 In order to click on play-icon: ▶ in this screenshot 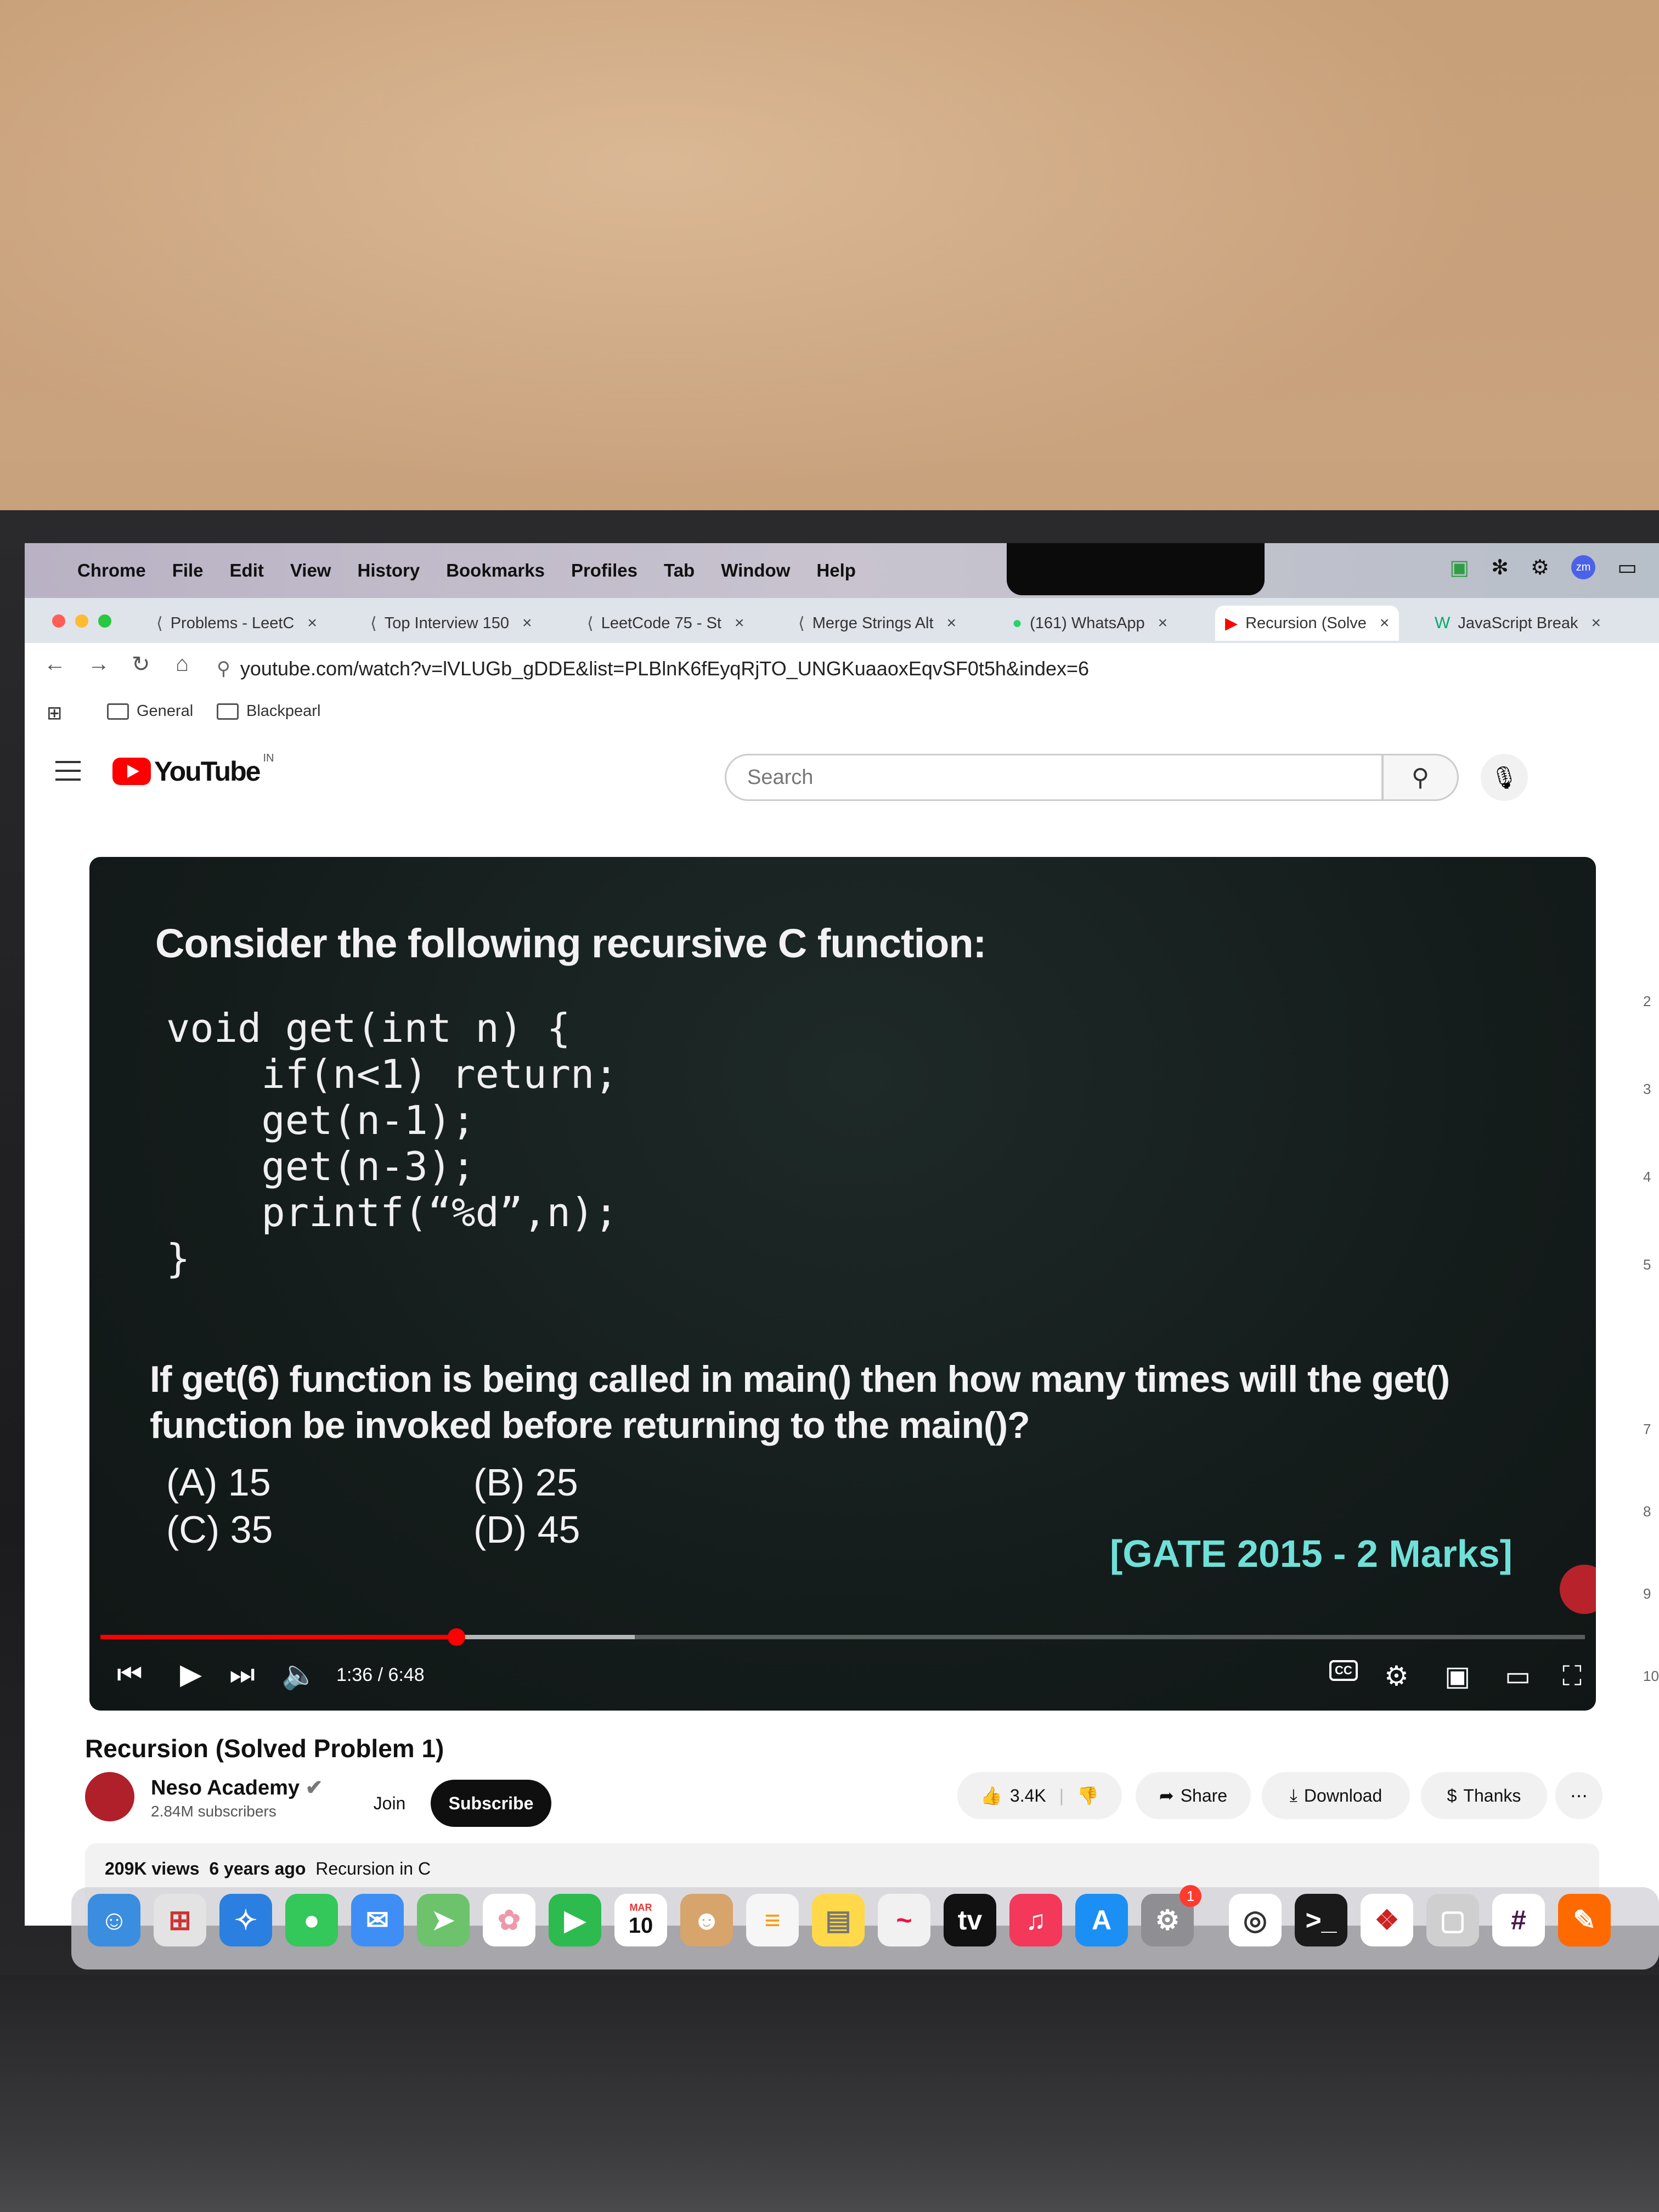, I will do `click(191, 1675)`.